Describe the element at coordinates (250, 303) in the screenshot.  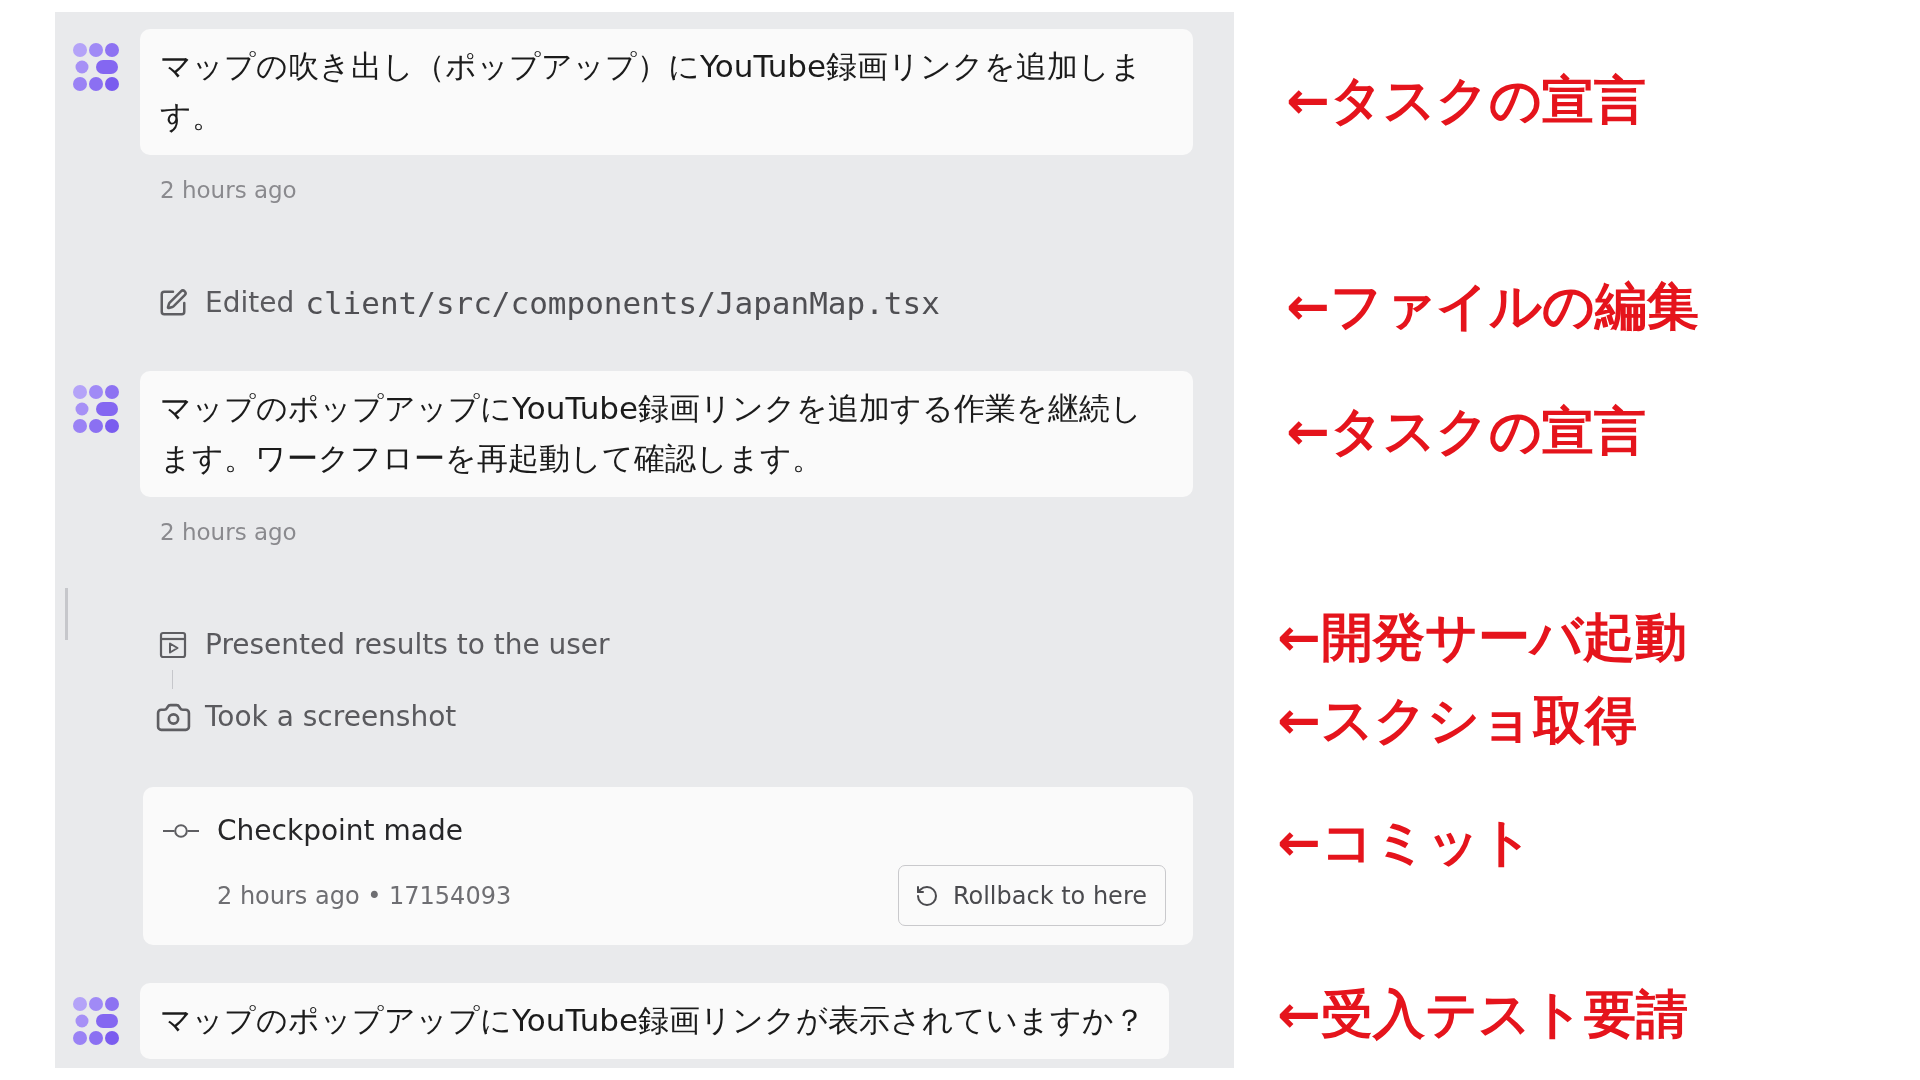
I see `action-label: Edited` at that location.